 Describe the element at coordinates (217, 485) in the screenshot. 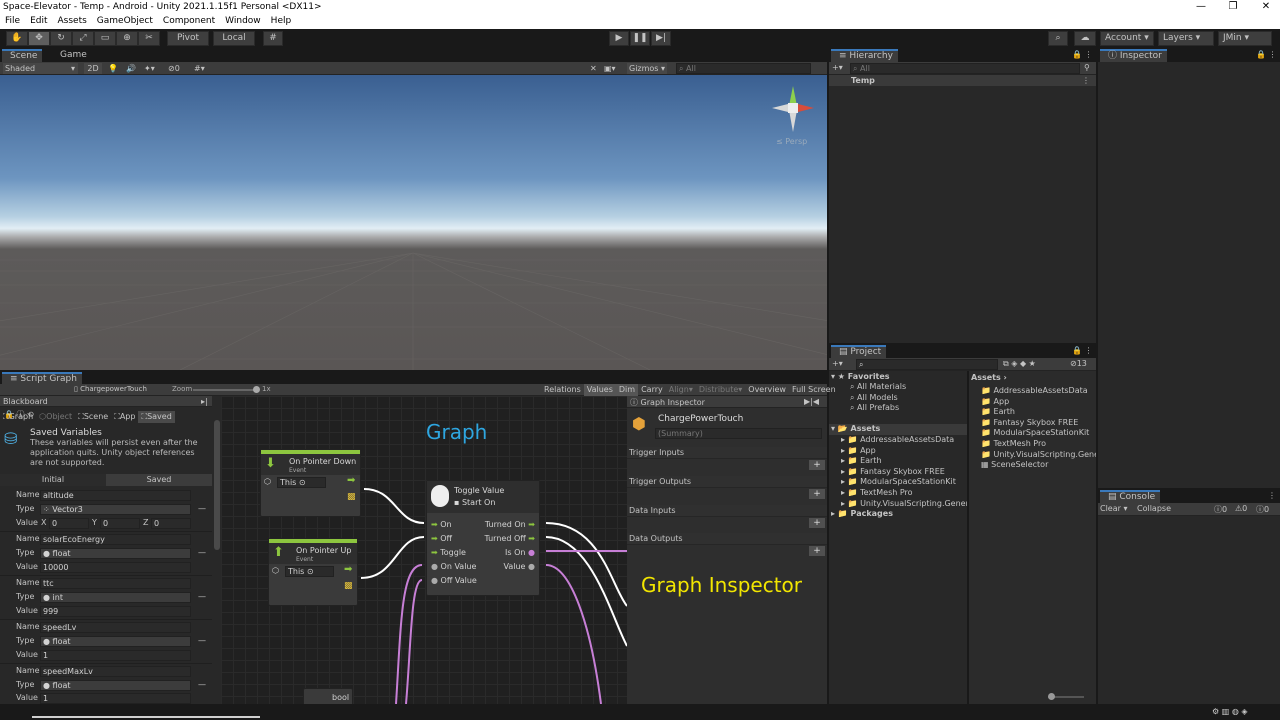

I see `blackboard-scrollbar` at that location.